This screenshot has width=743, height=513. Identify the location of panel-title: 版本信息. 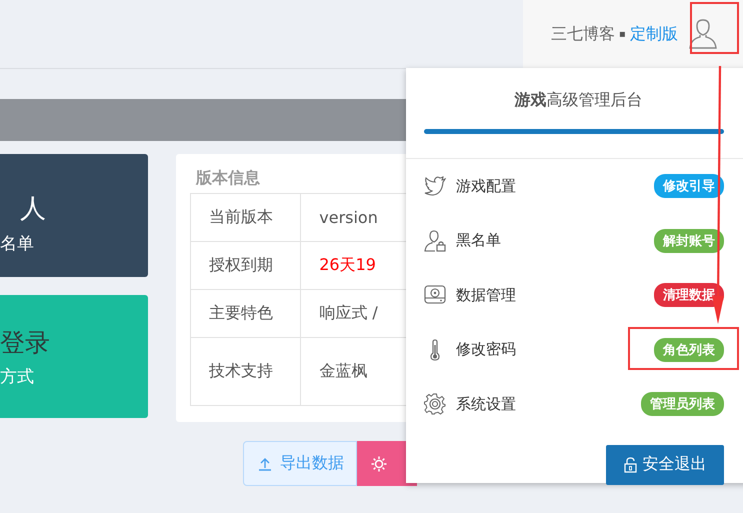
(228, 178).